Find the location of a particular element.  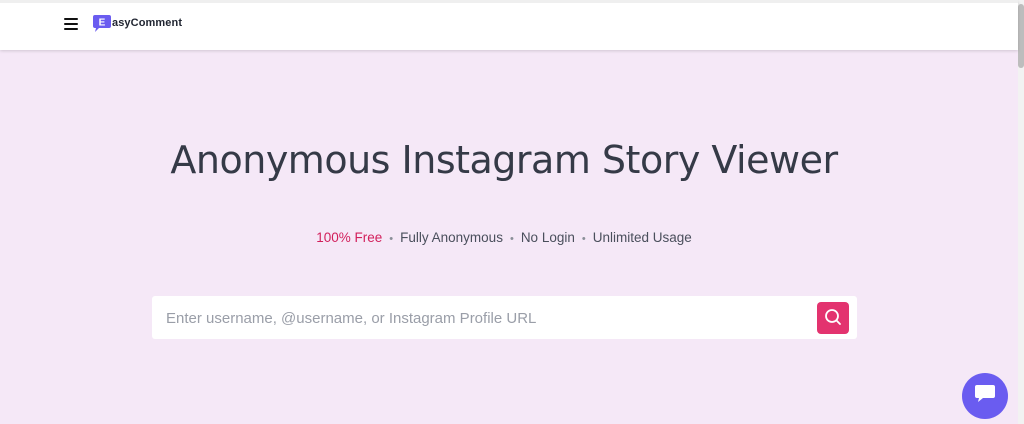

feature-free: 100% Free is located at coordinates (349, 237).